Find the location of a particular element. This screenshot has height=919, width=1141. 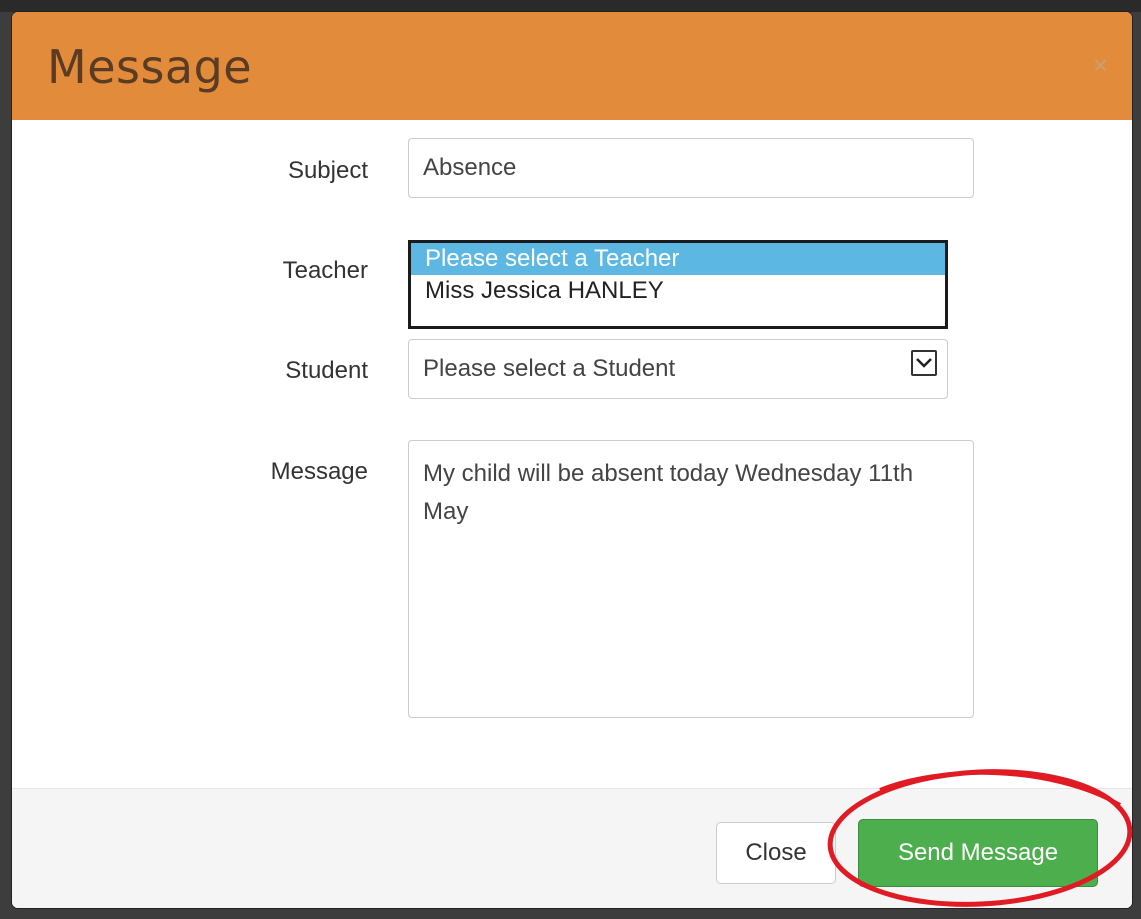

student-select: Please select a Student is located at coordinates (678, 369).